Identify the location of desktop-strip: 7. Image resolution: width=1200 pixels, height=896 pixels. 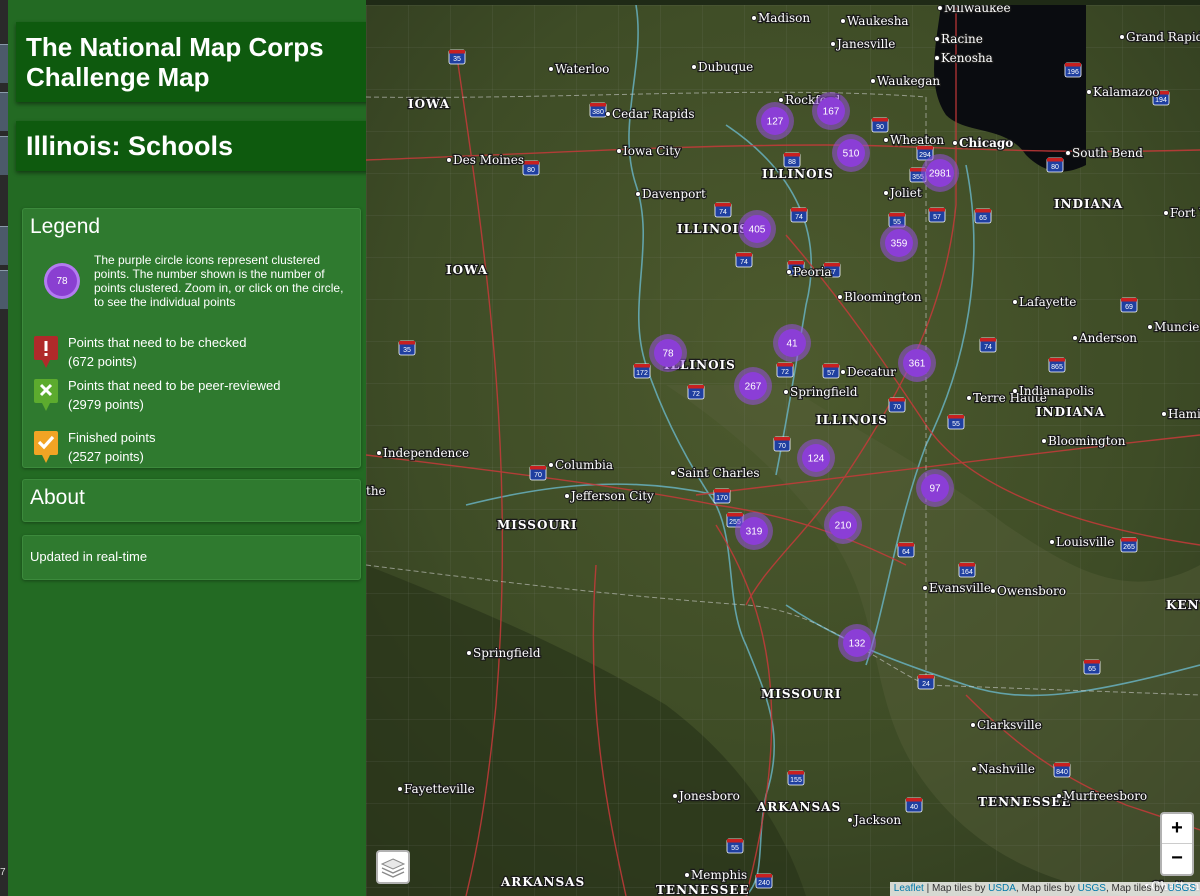
(4, 448).